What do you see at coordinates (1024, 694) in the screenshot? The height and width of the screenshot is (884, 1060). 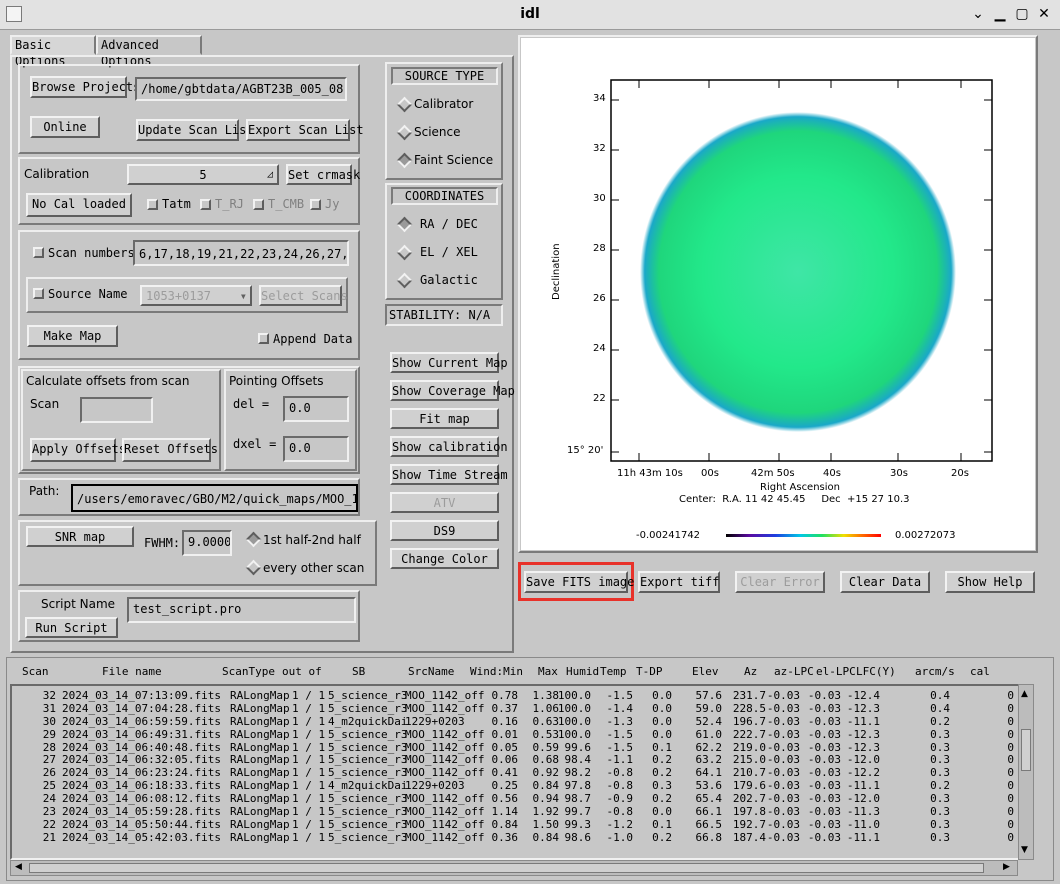 I see `scroll-up-icon: ▲` at bounding box center [1024, 694].